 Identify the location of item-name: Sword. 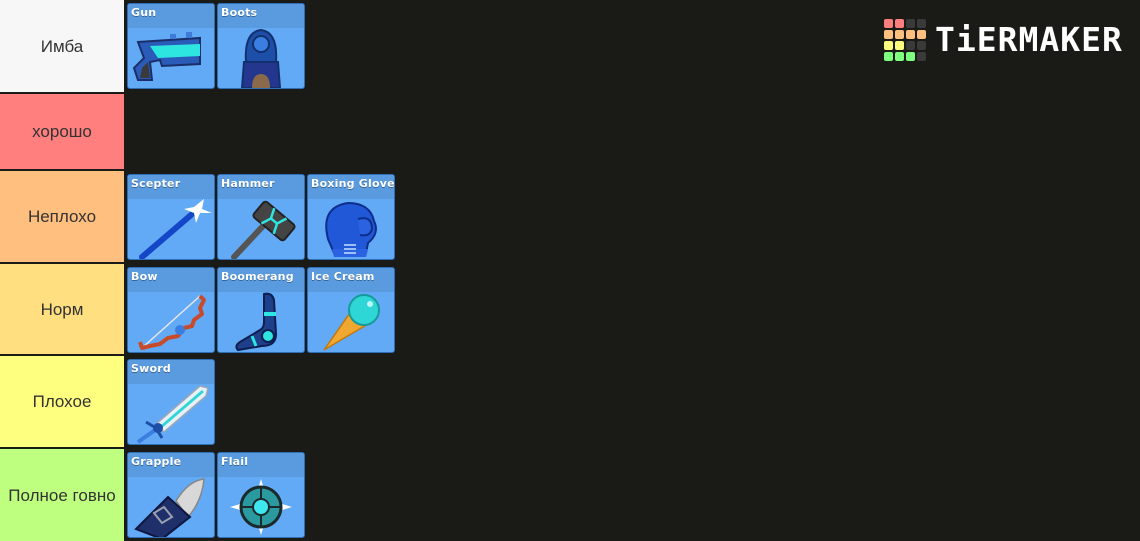
(171, 372).